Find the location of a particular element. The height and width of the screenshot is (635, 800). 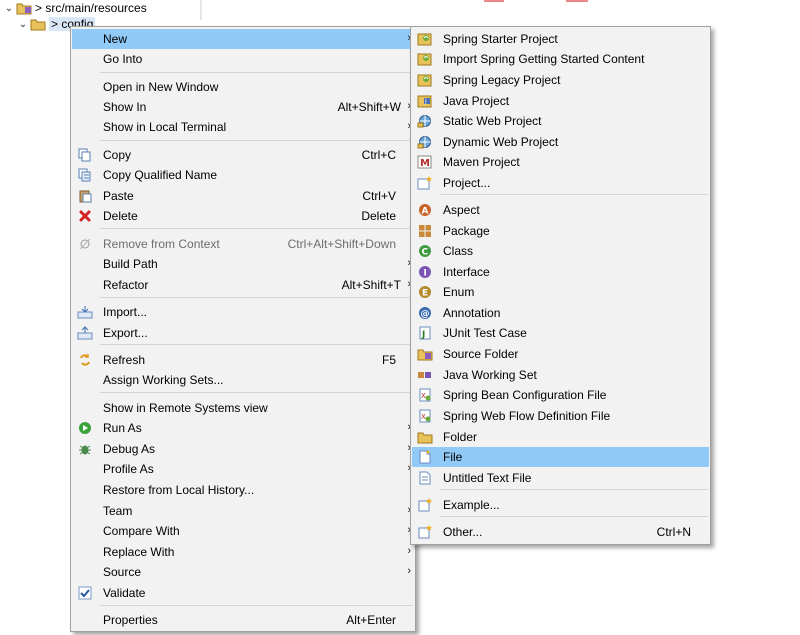

menu-item-run-as: Run As› is located at coordinates (243, 428).